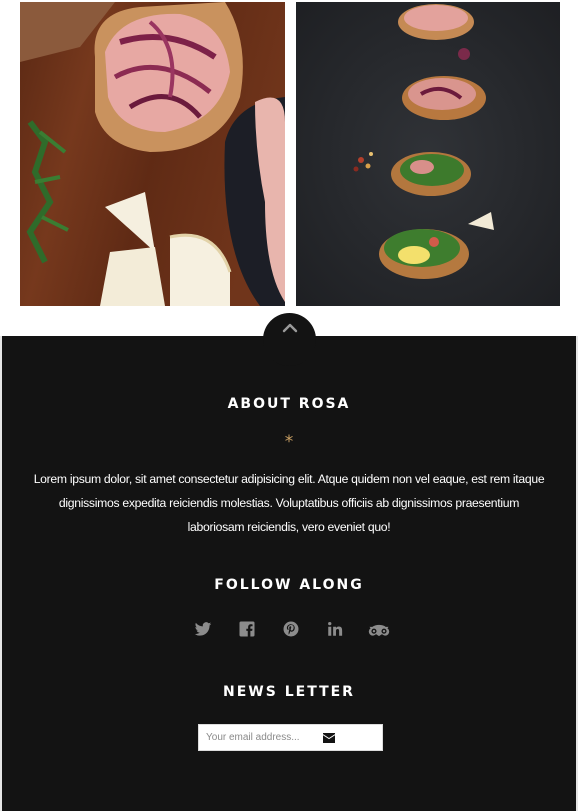  I want to click on linkedin-icon, so click(335, 629).